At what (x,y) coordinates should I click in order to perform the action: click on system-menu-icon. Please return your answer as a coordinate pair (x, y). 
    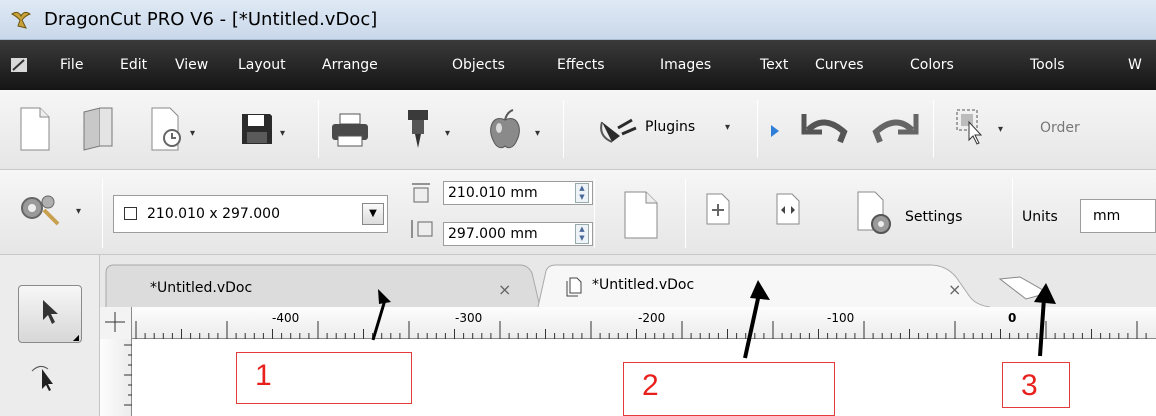
    Looking at the image, I should click on (19, 65).